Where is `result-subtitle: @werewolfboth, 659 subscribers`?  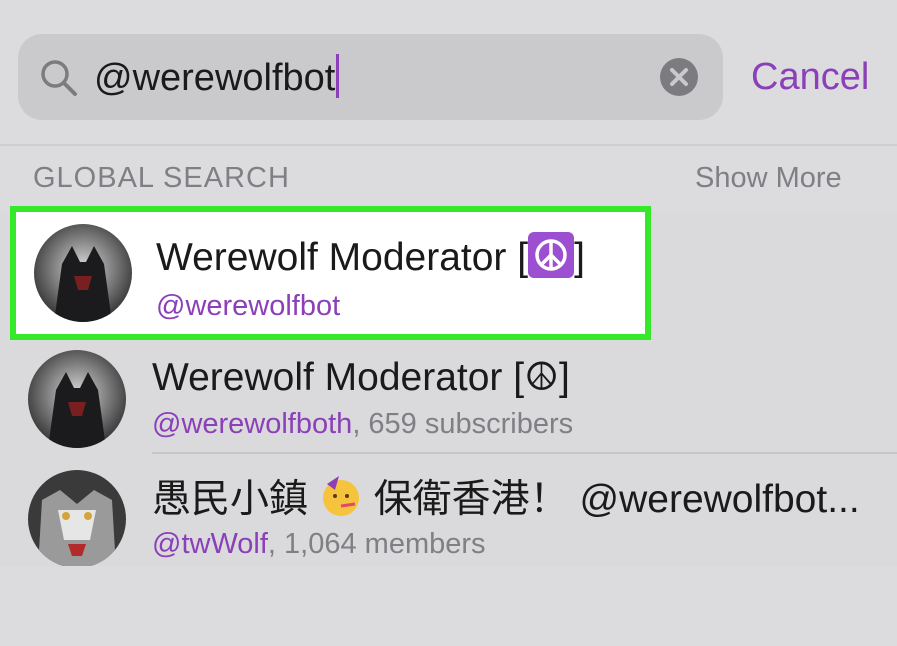 result-subtitle: @werewolfboth, 659 subscribers is located at coordinates (362, 424).